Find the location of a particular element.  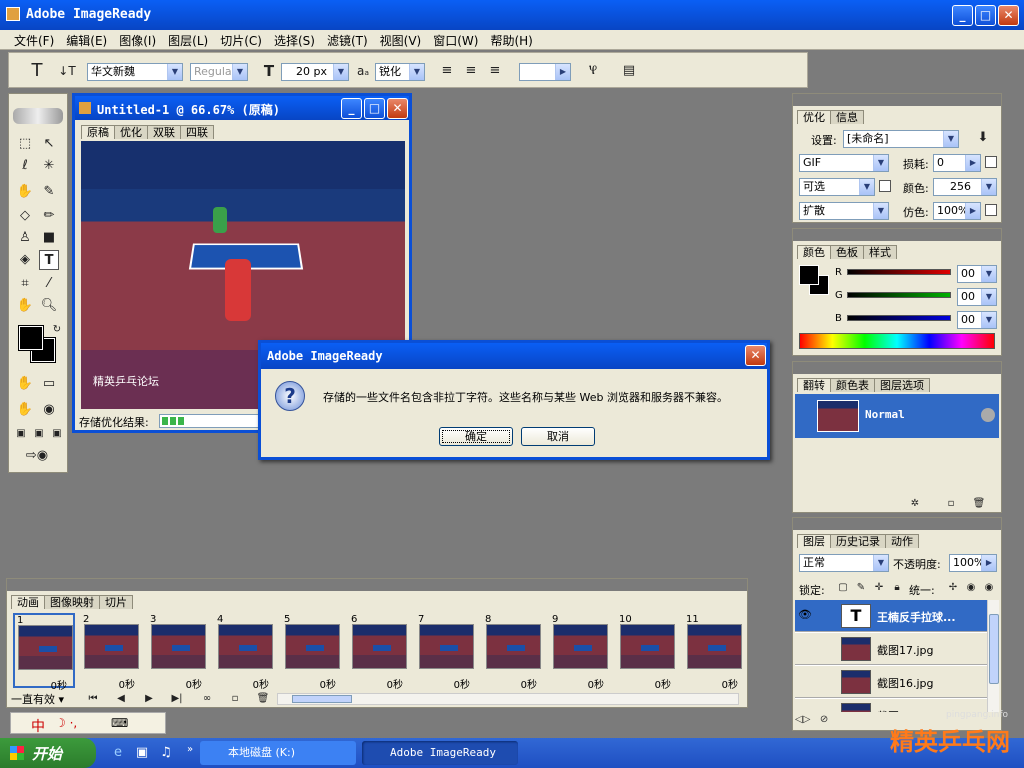

magic-wand-icon: ✳ is located at coordinates (49, 166).